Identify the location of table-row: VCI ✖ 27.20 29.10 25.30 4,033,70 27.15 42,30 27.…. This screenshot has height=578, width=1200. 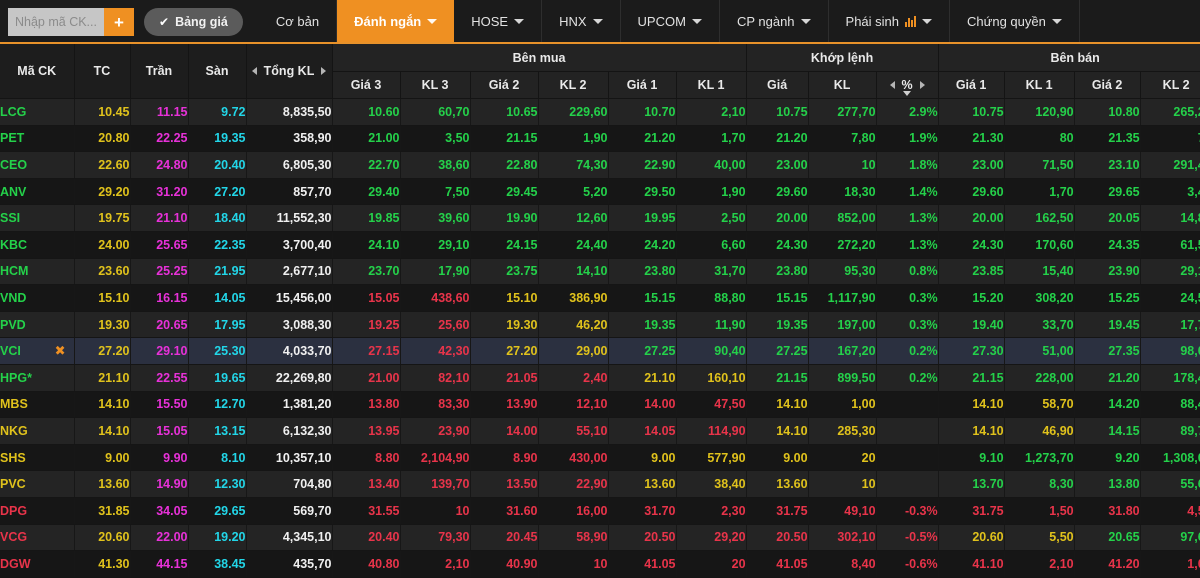
(600, 351).